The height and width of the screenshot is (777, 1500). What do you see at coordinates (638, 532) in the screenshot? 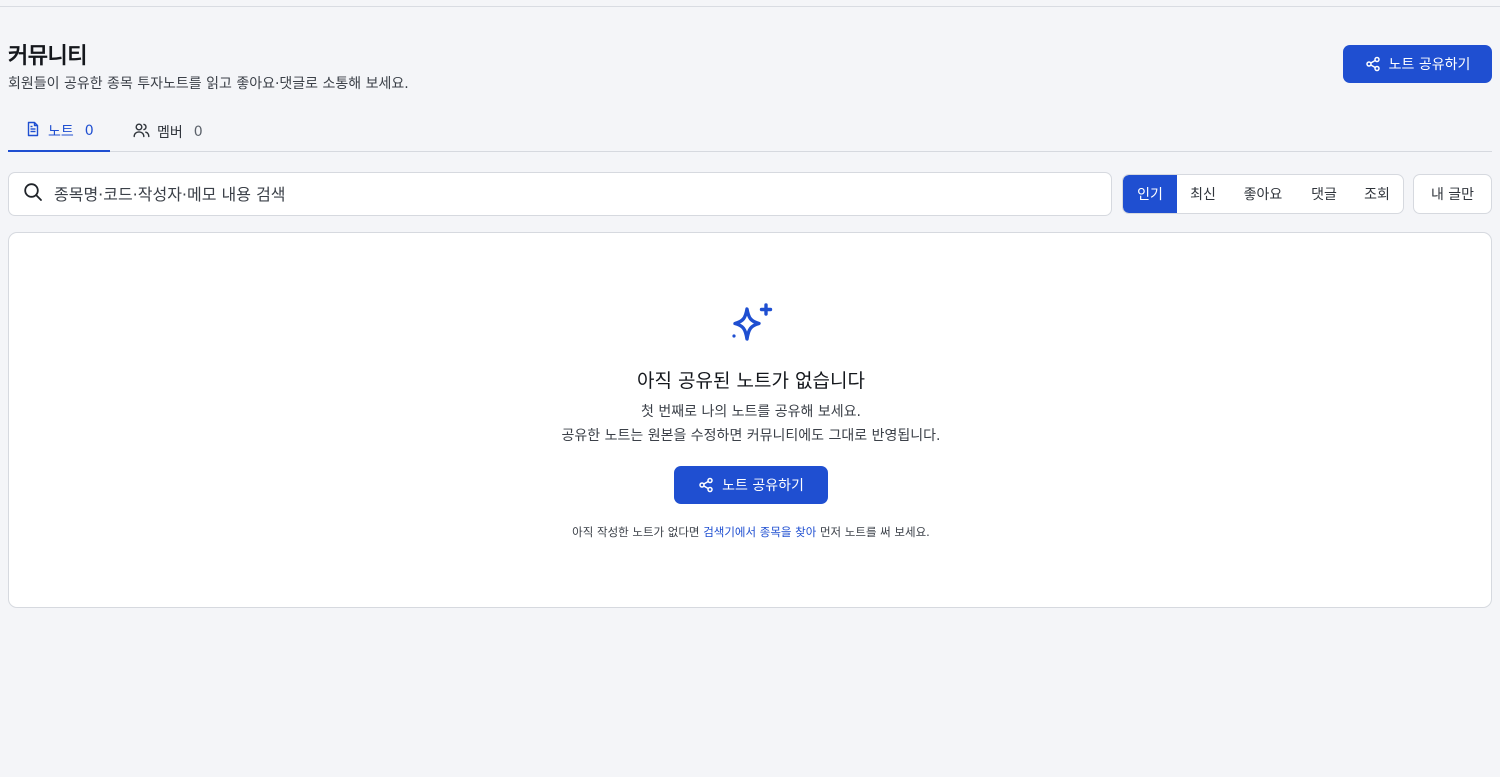
I see `hint-prefix: 아직 작성한 노트가 없다면` at bounding box center [638, 532].